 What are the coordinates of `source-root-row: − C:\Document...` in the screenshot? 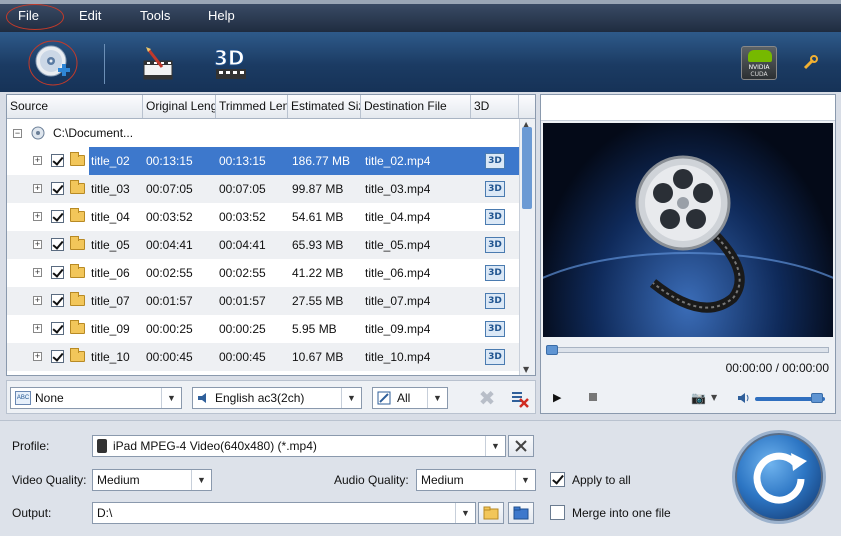 It's located at (263, 133).